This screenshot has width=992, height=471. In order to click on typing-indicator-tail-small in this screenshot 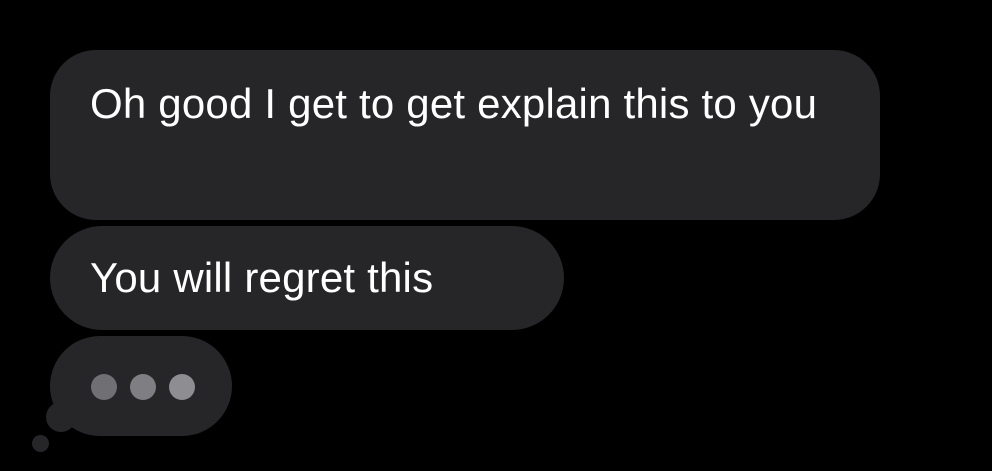, I will do `click(40, 443)`.